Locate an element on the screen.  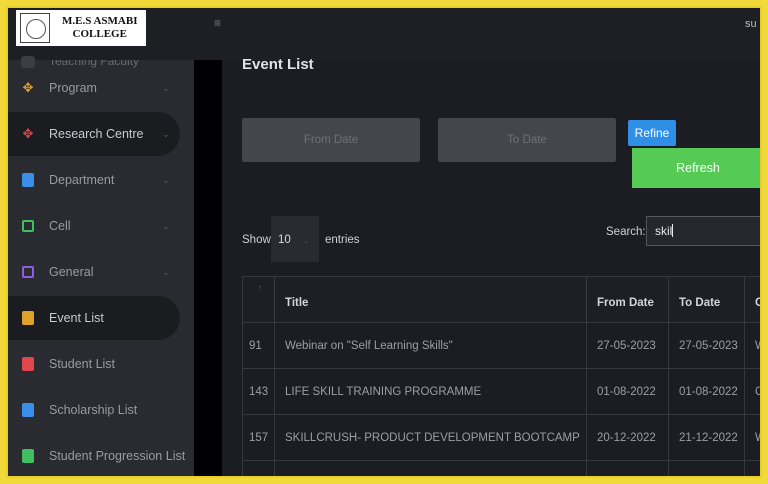
refresh-button: Refresh is located at coordinates (696, 168).